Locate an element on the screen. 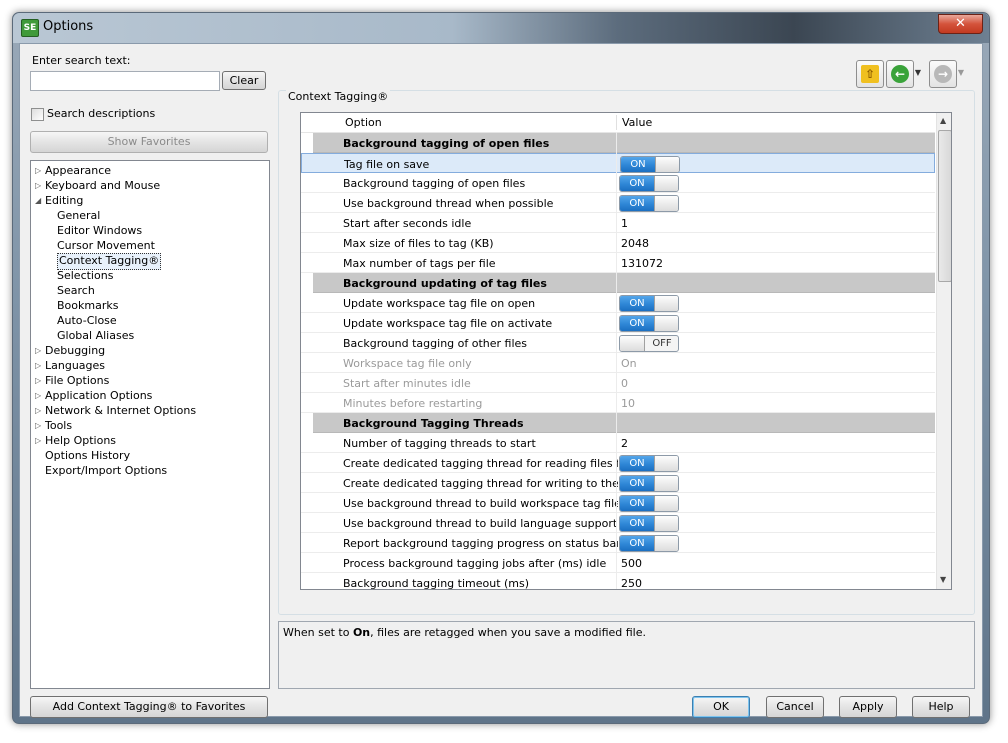 The width and height of the screenshot is (1008, 743). tree-item: Keyboard and Mouse is located at coordinates (102, 185).